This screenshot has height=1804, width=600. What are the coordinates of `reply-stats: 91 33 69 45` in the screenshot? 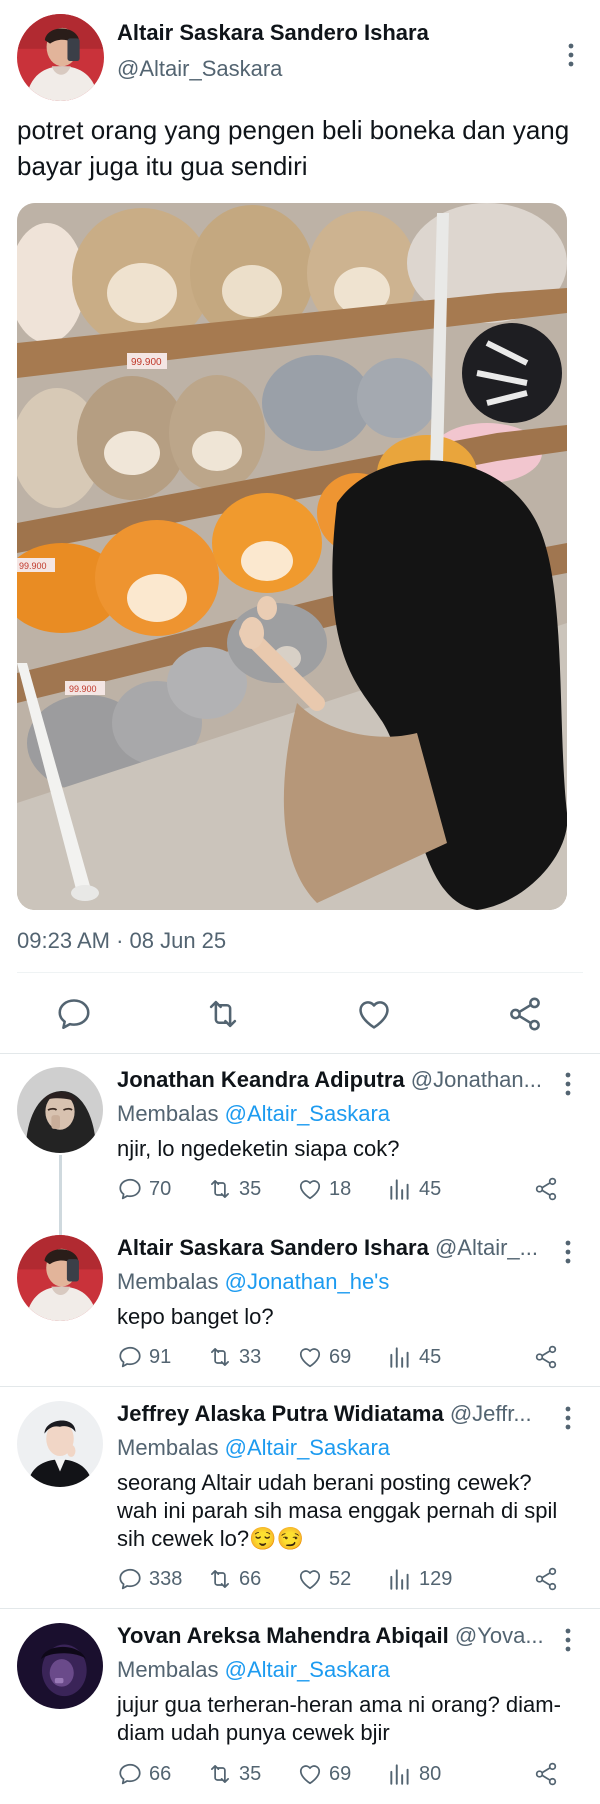 It's located at (352, 1357).